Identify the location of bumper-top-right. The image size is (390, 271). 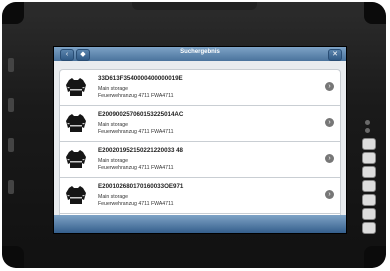
(375, 13).